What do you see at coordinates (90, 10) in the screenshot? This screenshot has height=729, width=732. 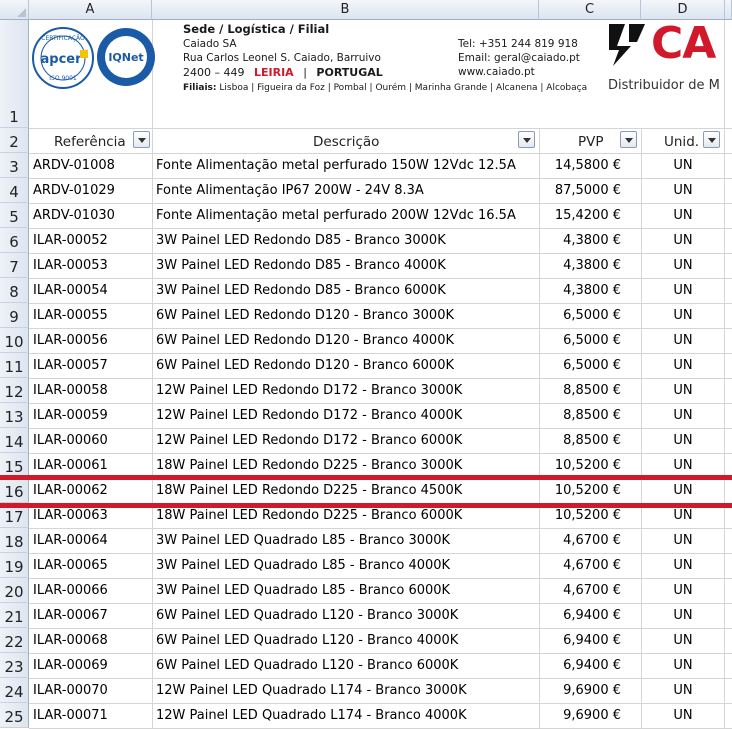 I see `column-header-a: A` at bounding box center [90, 10].